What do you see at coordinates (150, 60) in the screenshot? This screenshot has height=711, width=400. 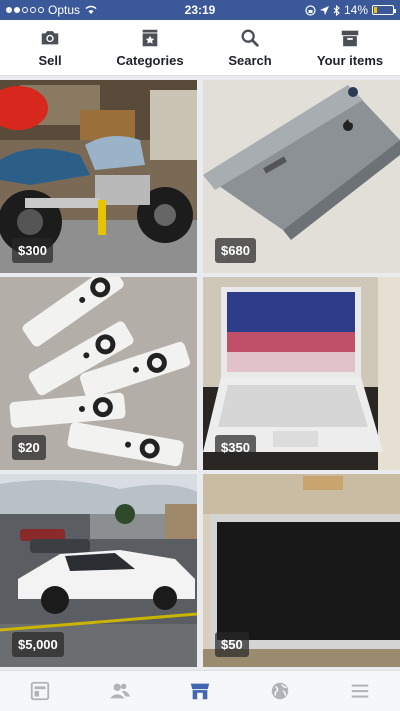 I see `categories-label: Categories` at bounding box center [150, 60].